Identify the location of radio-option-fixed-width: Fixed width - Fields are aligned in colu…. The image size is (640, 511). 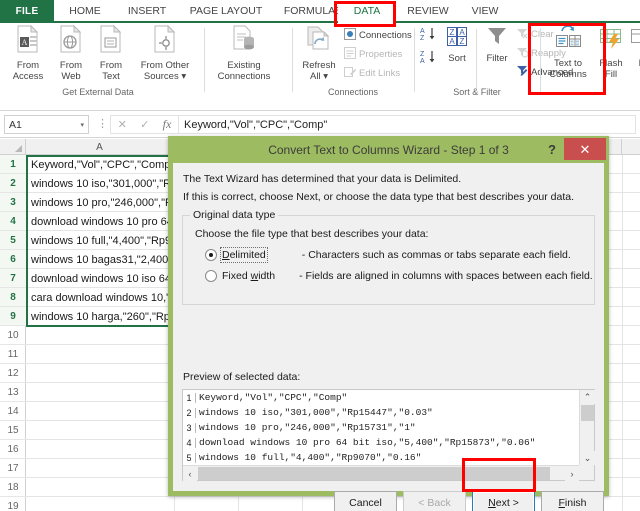
(399, 276).